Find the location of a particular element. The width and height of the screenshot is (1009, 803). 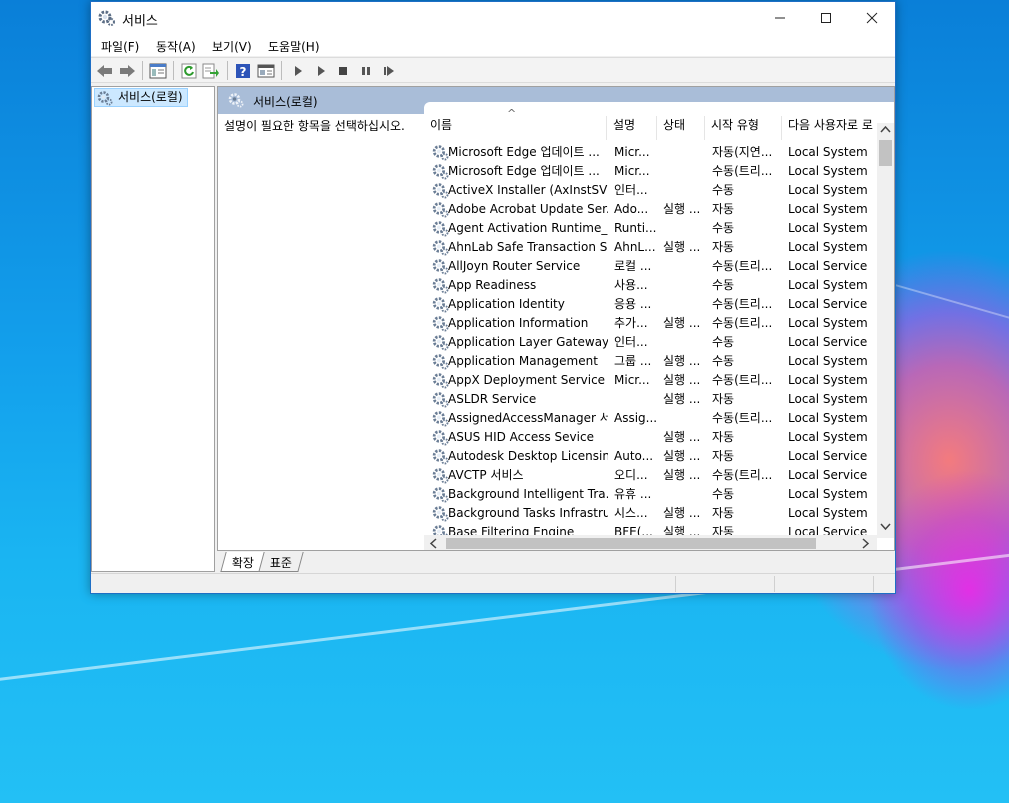

menu-file: 파일(F) is located at coordinates (120, 46).